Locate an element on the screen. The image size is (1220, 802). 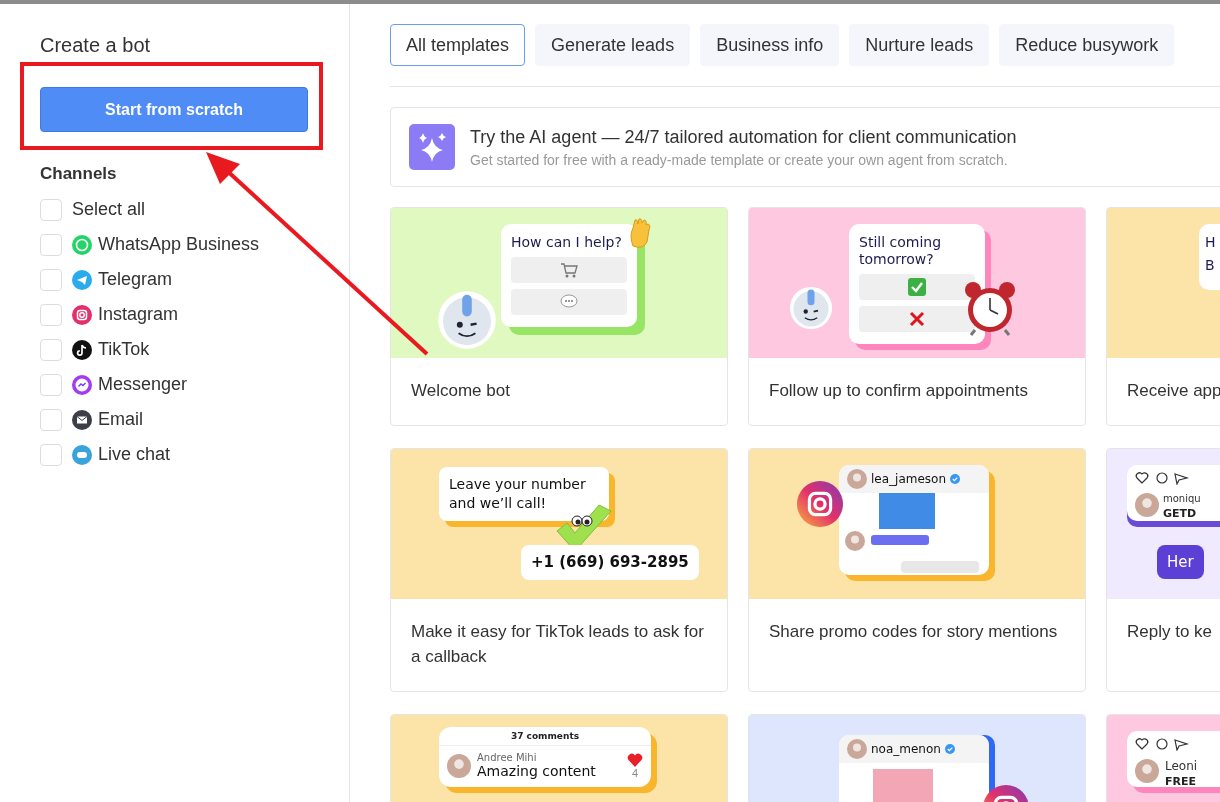
username: lea_jameson is located at coordinates (909, 479).